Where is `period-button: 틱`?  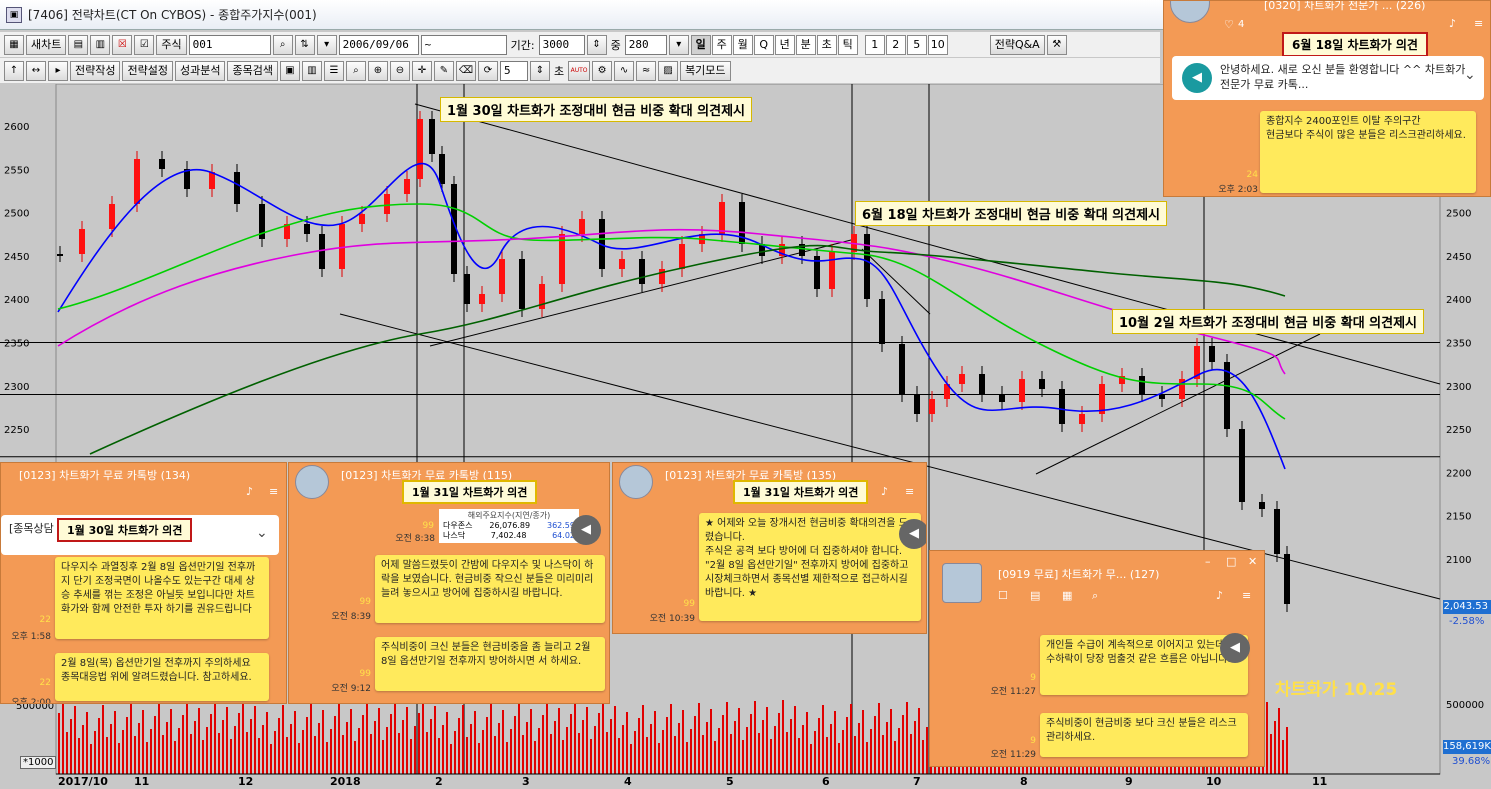 period-button: 틱 is located at coordinates (847, 44).